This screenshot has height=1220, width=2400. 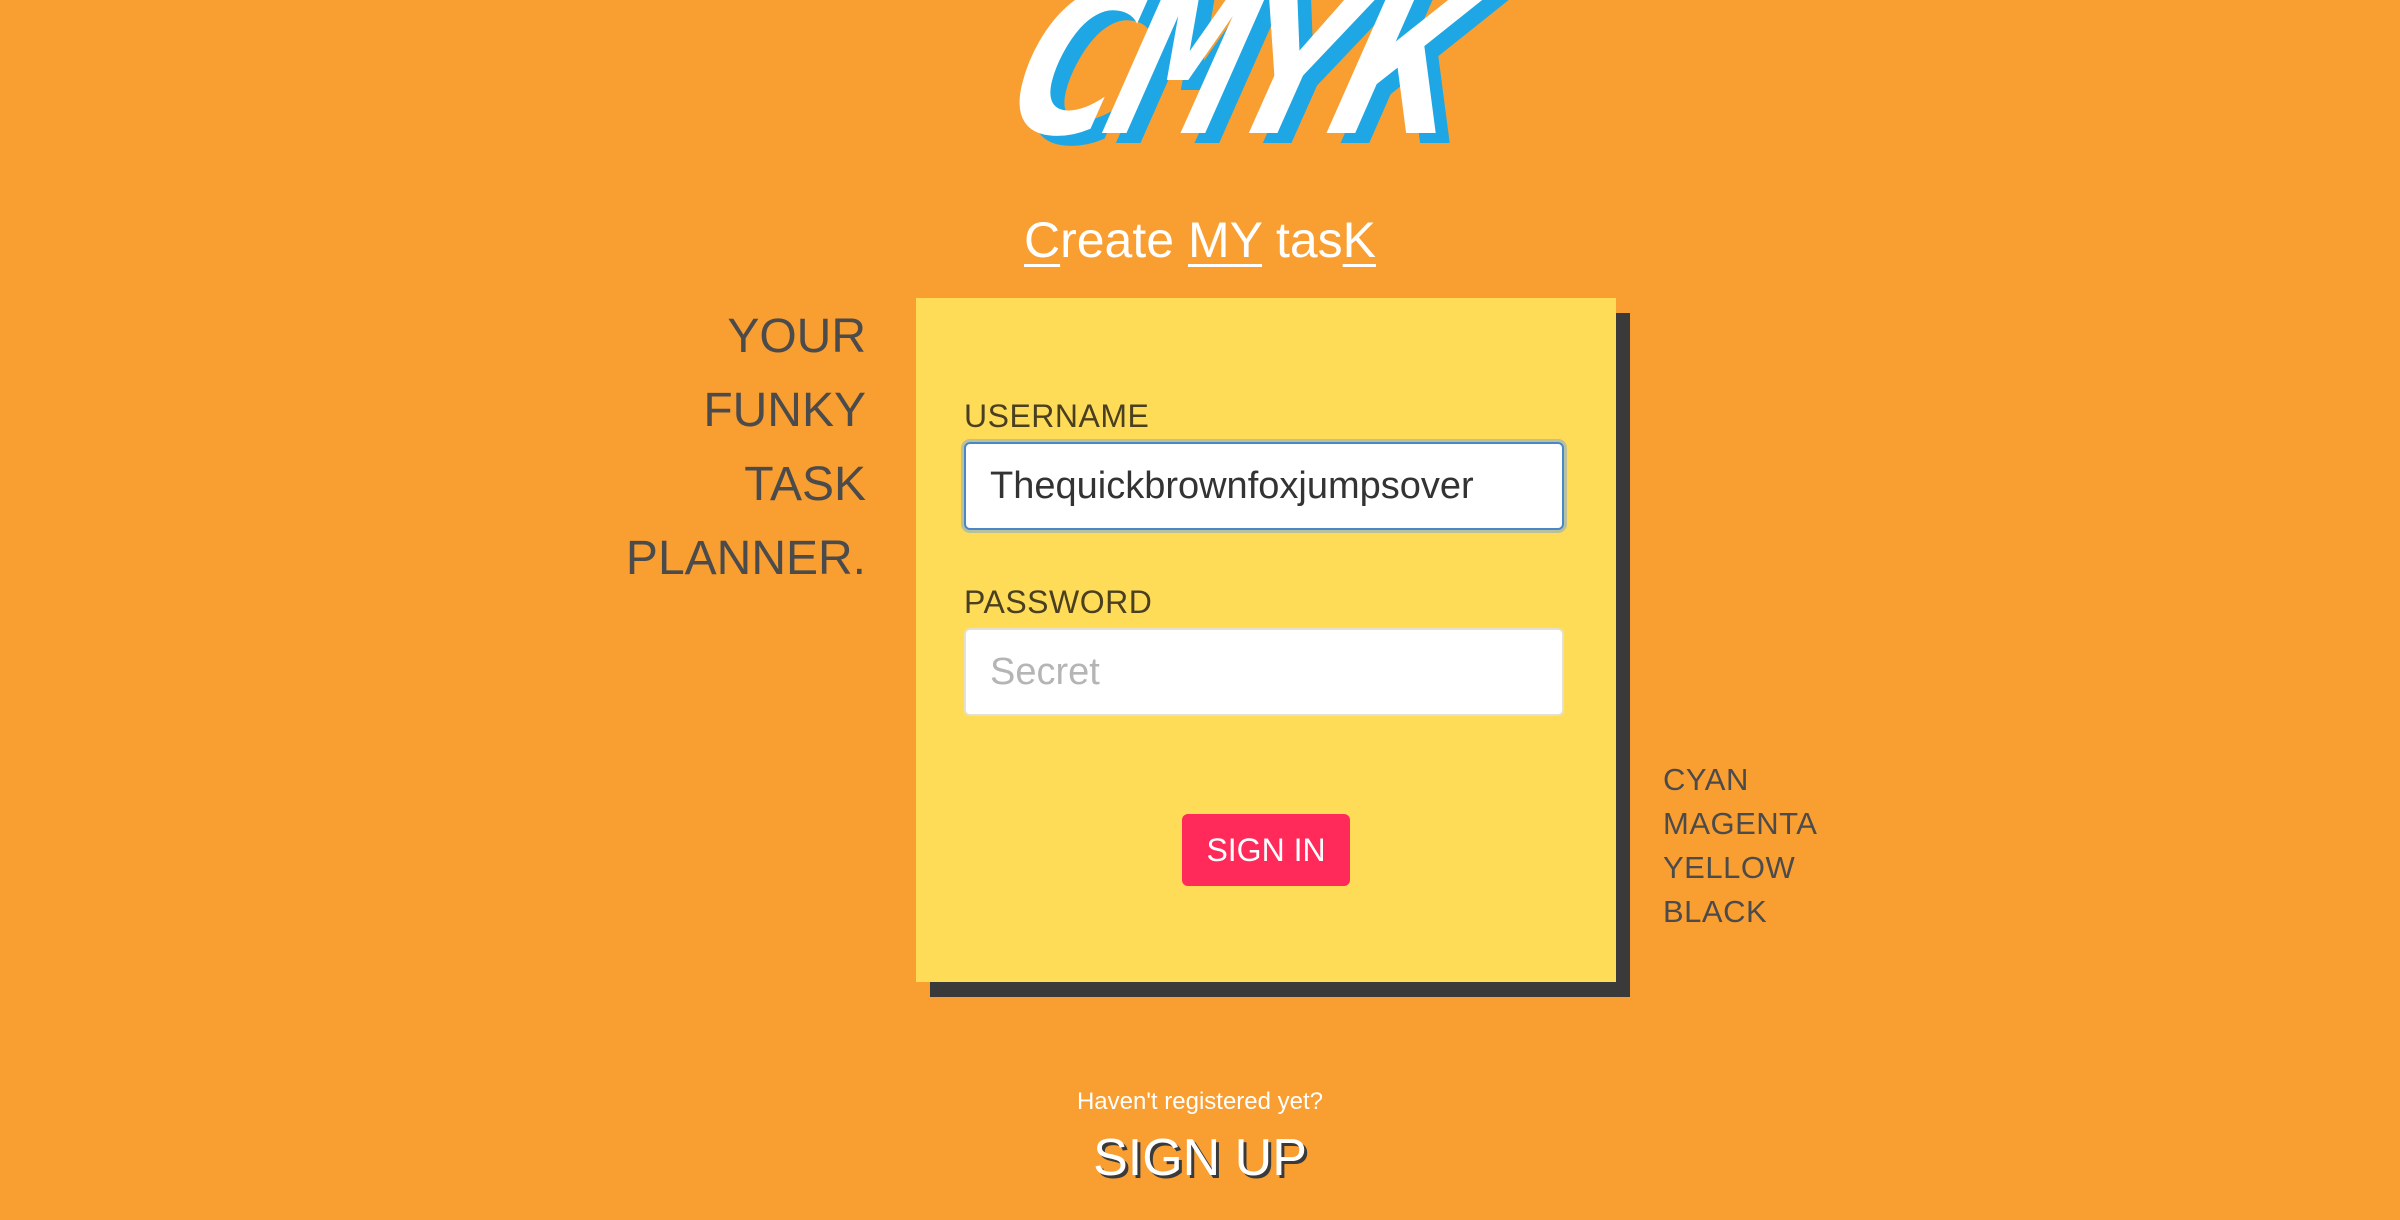 What do you see at coordinates (1042, 240) in the screenshot?
I see `tagline-part: C` at bounding box center [1042, 240].